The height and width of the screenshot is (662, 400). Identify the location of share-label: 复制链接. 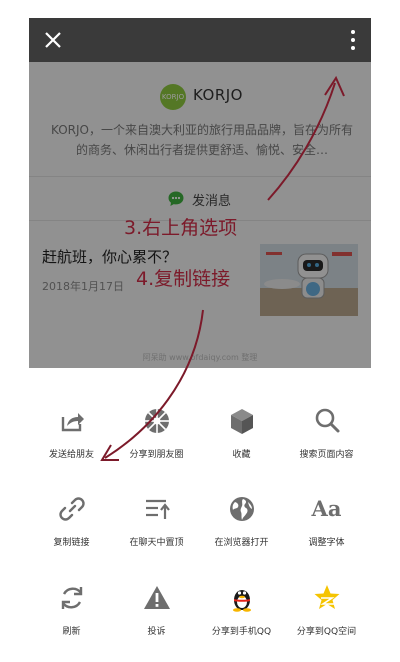
(71, 543).